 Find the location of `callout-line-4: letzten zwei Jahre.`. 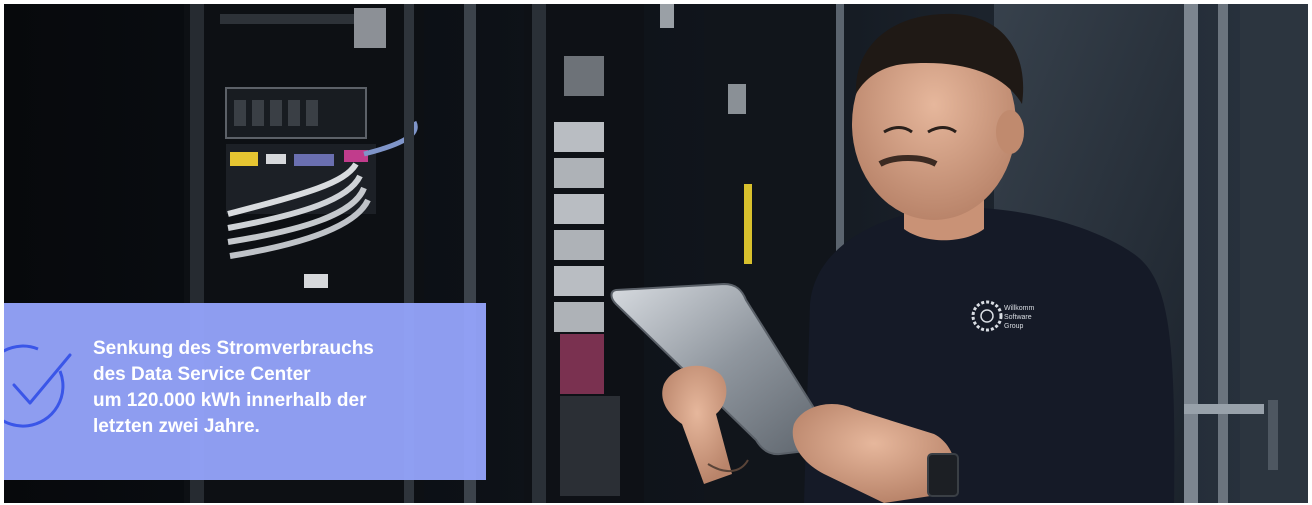

callout-line-4: letzten zwei Jahre. is located at coordinates (176, 426).